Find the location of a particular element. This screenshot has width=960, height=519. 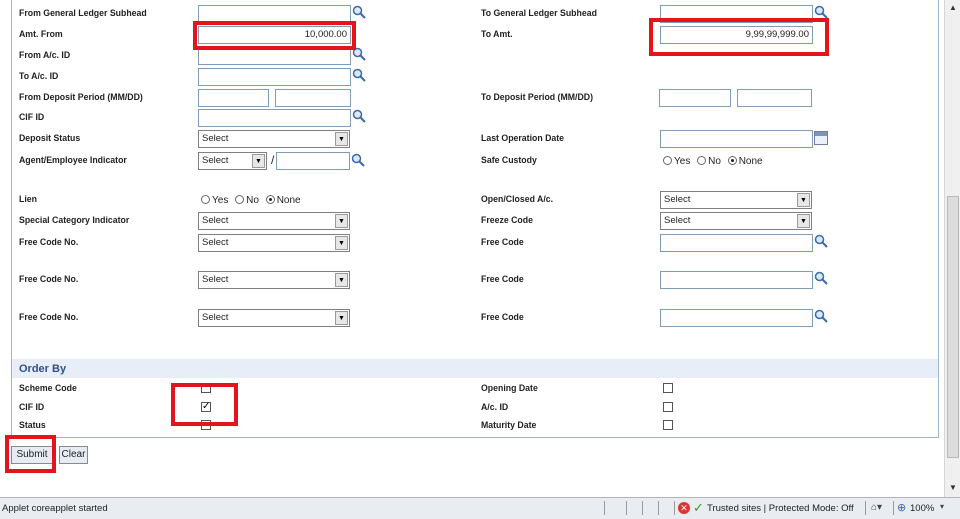

last-operation-date-label: Last Operation Date is located at coordinates (523, 138).